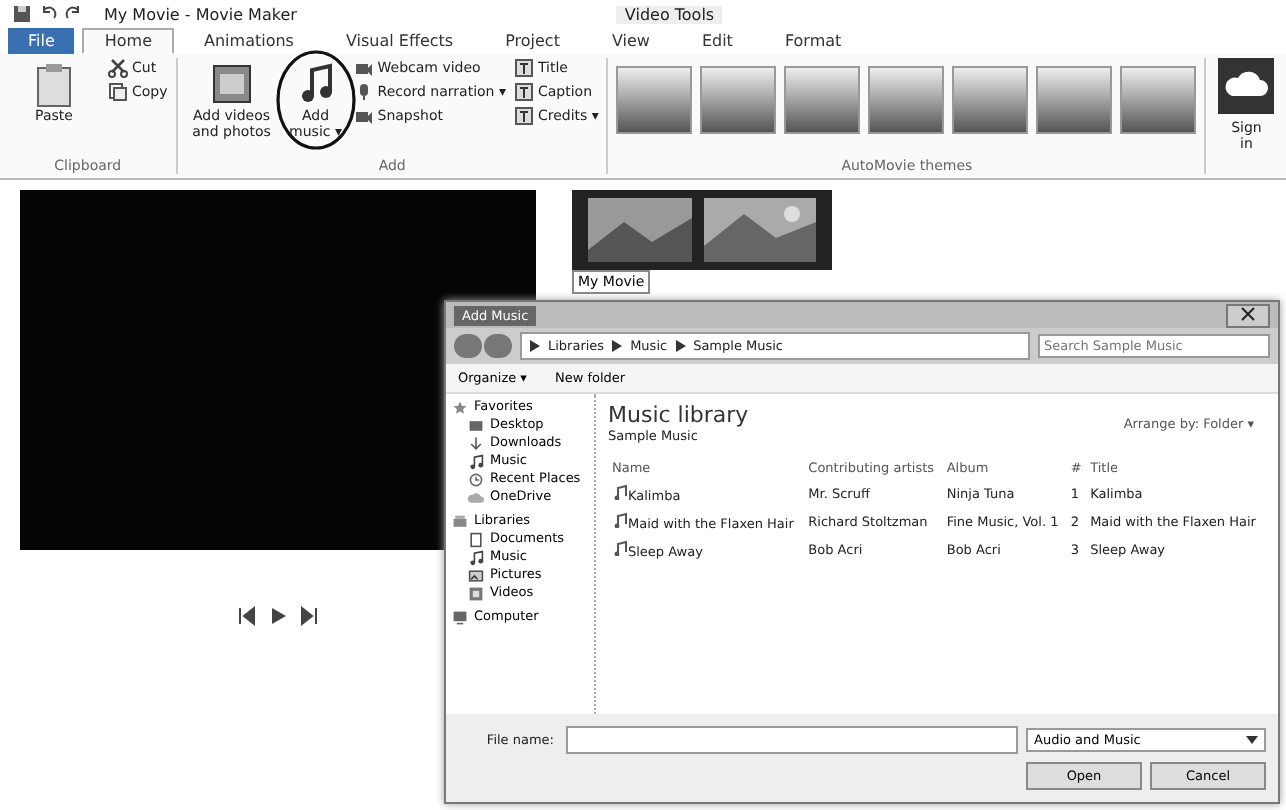  What do you see at coordinates (22, 14) in the screenshot?
I see `save-icon` at bounding box center [22, 14].